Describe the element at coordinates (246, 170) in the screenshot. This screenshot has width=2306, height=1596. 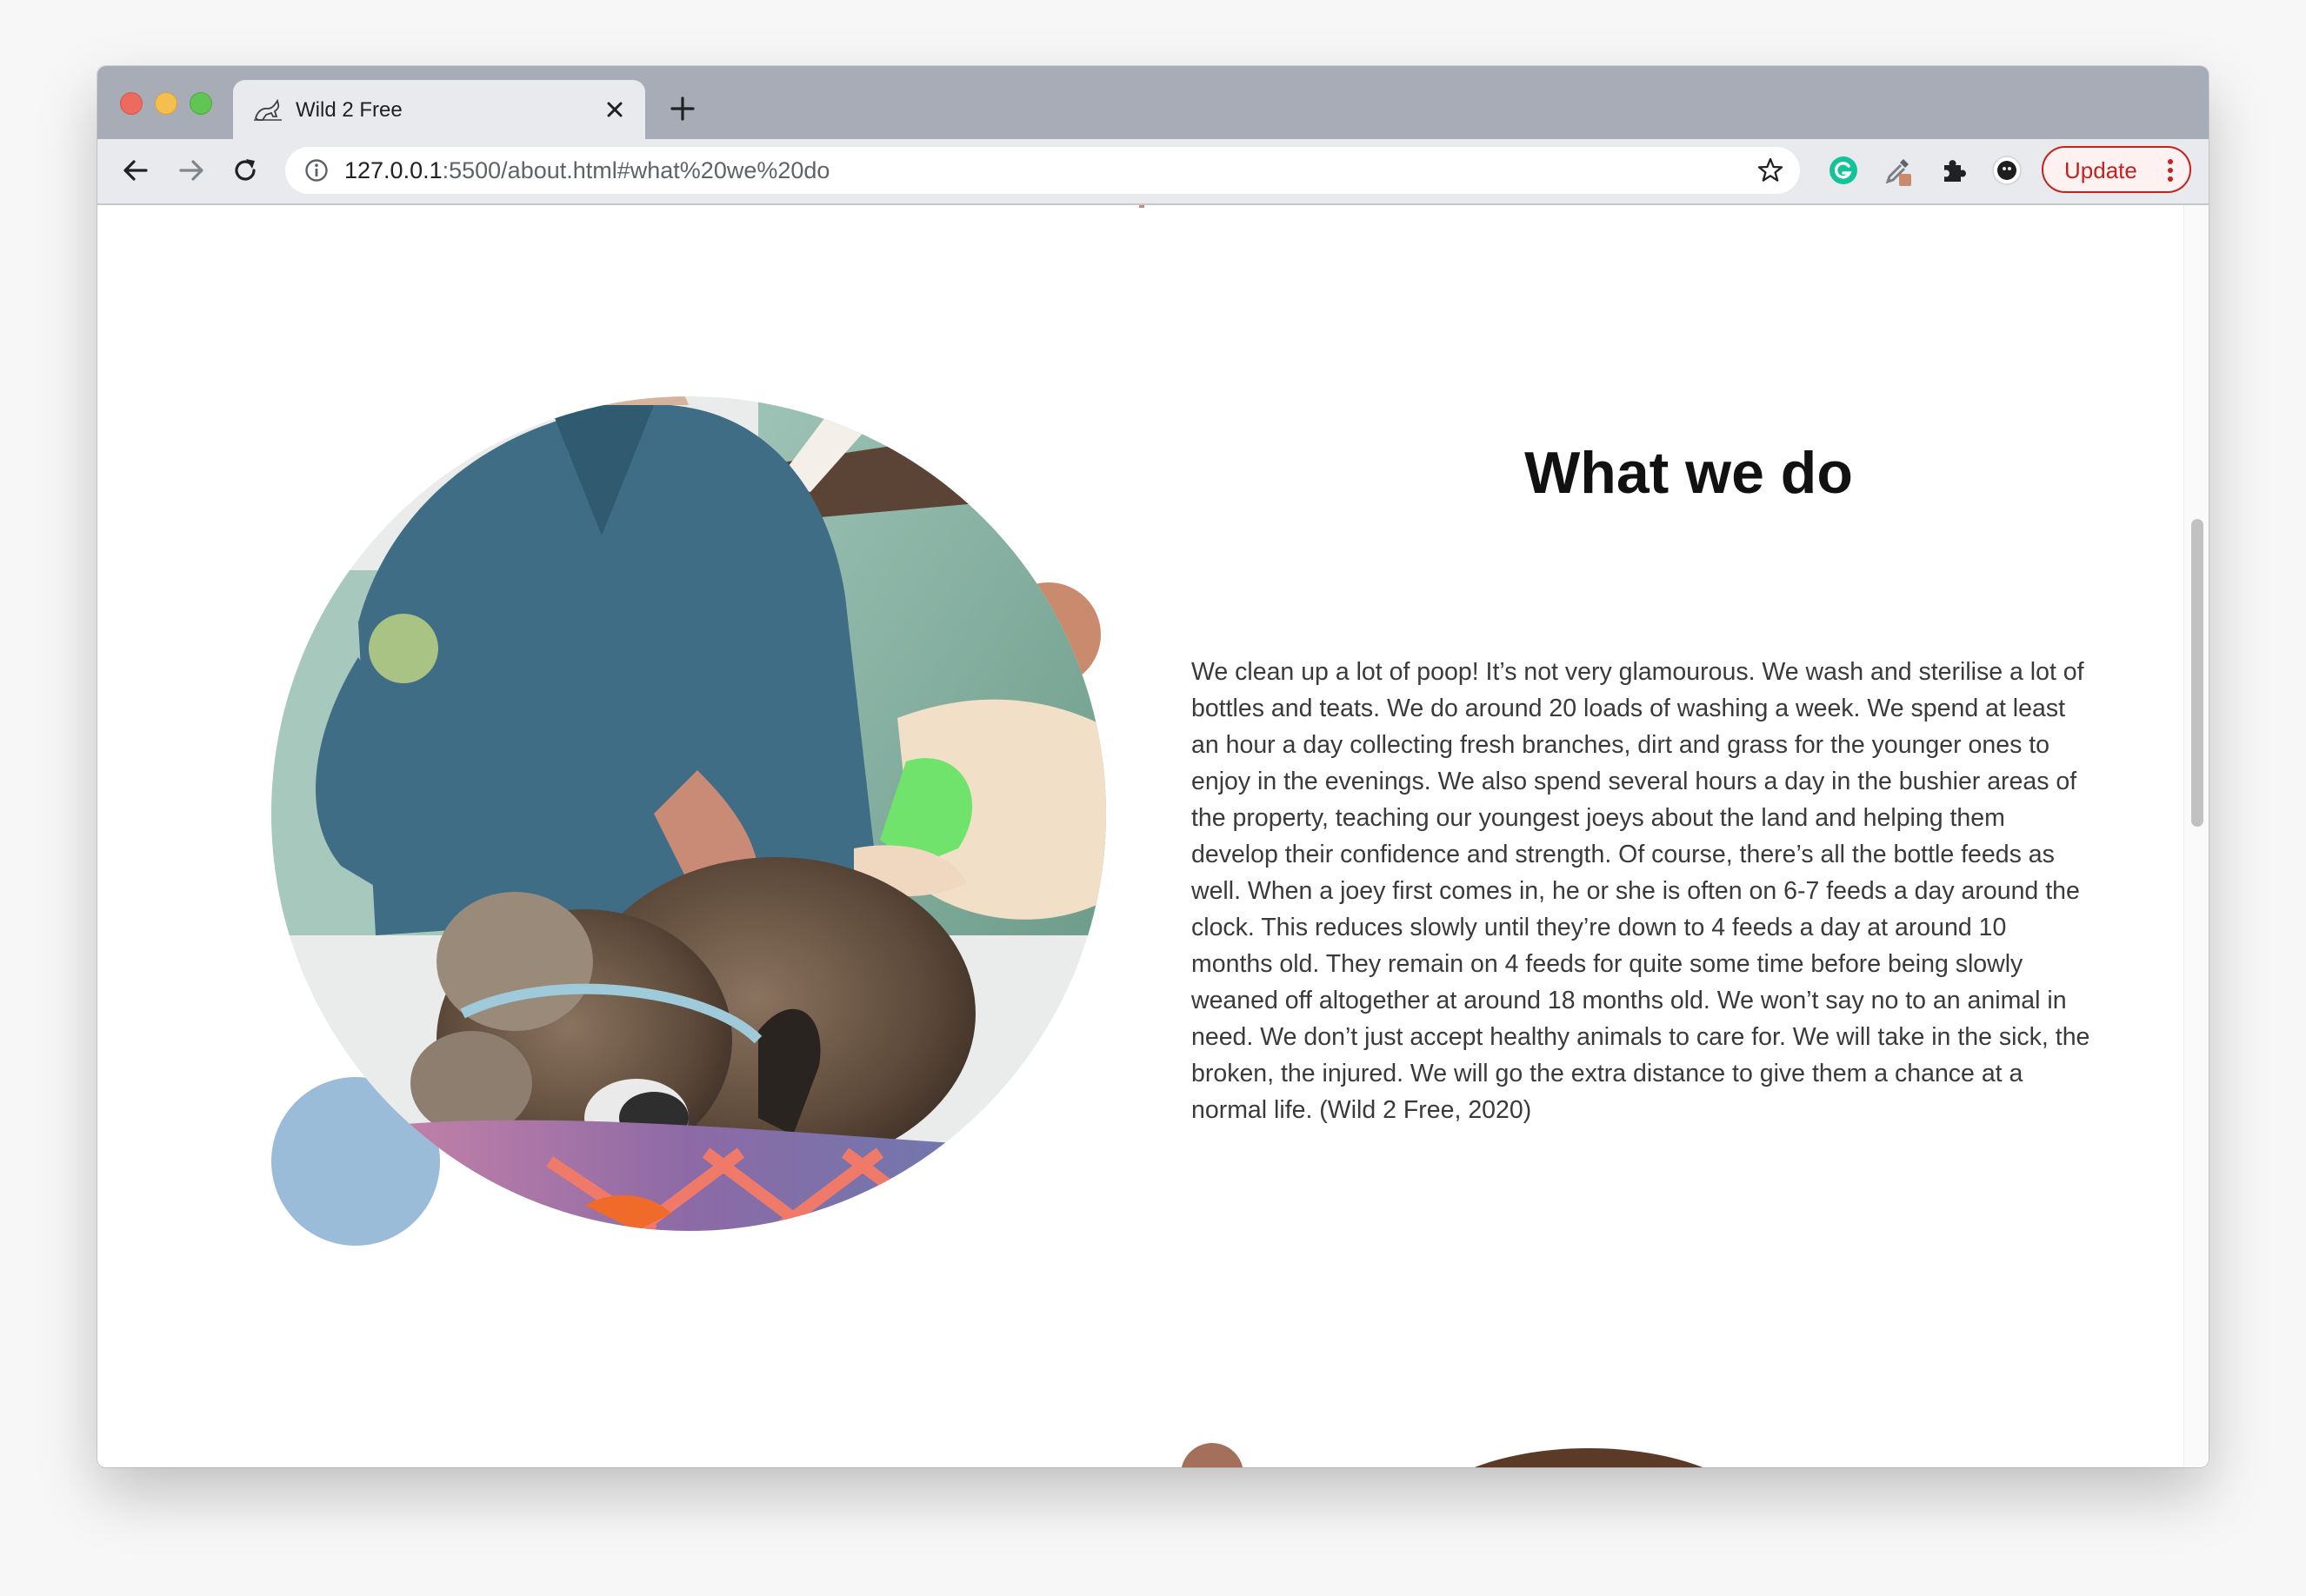
I see `reload-icon` at that location.